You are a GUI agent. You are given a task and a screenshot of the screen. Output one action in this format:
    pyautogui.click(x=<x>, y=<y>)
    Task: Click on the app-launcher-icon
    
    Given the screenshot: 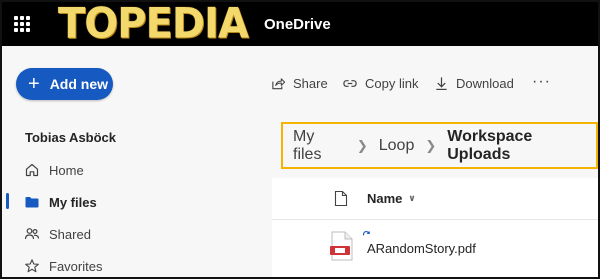 What is the action you would take?
    pyautogui.click(x=22, y=24)
    